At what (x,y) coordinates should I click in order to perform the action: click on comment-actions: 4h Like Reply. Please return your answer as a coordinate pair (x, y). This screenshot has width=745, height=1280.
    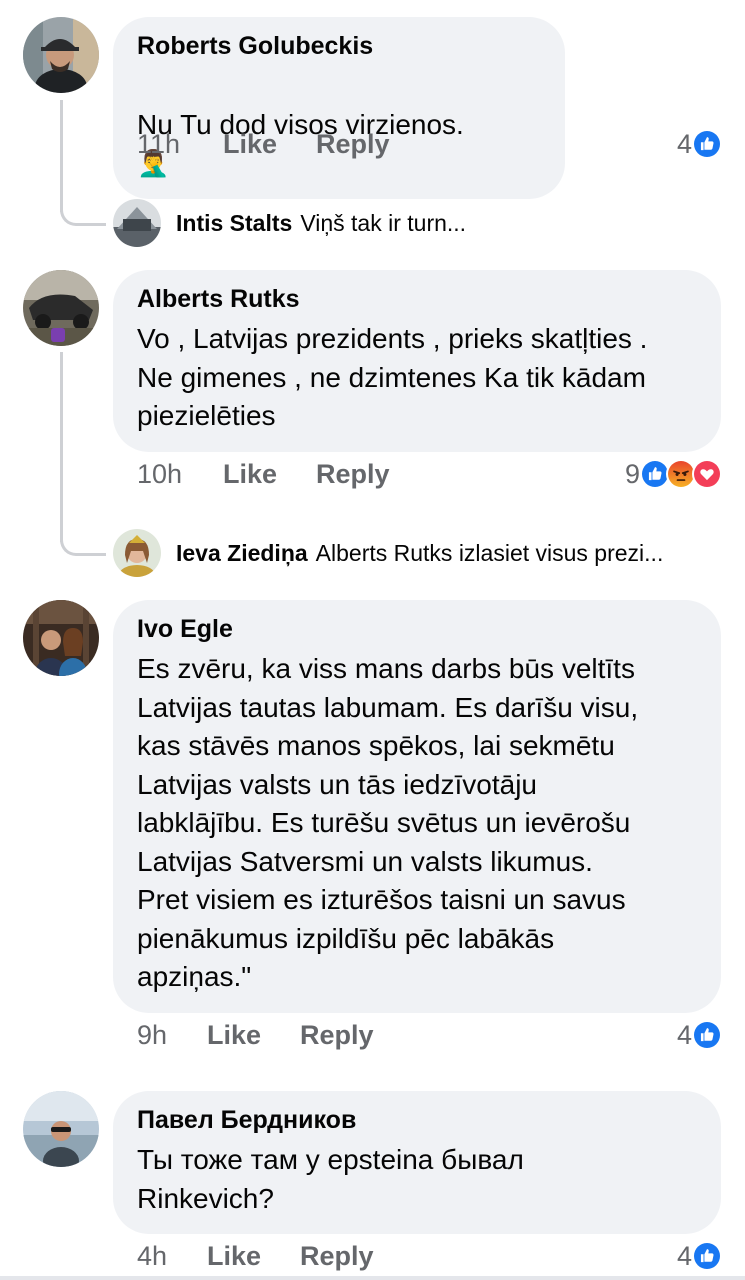
    Looking at the image, I should click on (255, 1256).